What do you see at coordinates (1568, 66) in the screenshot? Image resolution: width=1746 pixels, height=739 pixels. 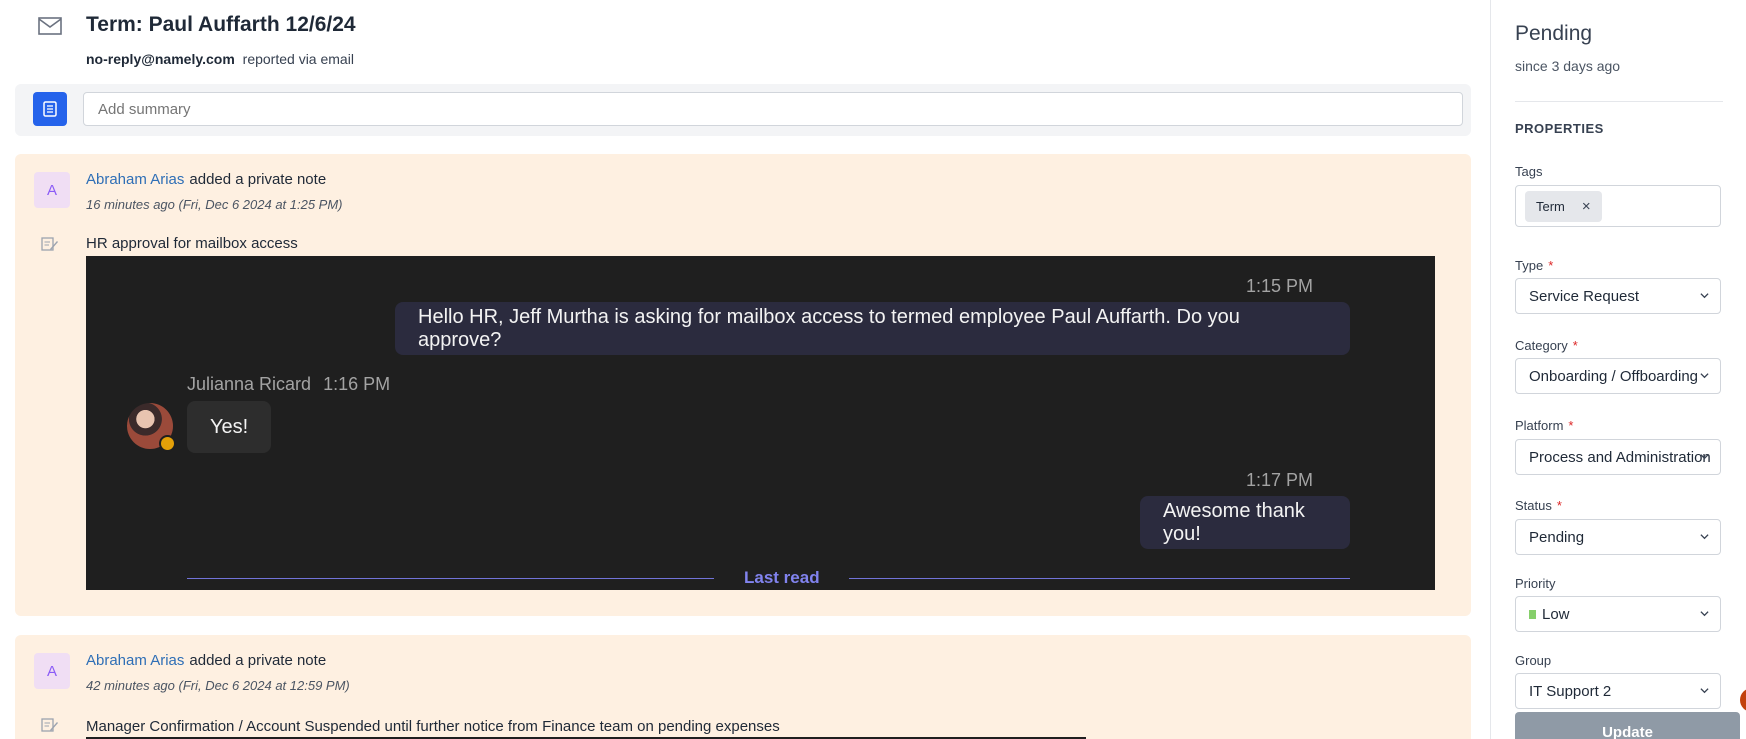 I see `status-since: since 3 days ago` at bounding box center [1568, 66].